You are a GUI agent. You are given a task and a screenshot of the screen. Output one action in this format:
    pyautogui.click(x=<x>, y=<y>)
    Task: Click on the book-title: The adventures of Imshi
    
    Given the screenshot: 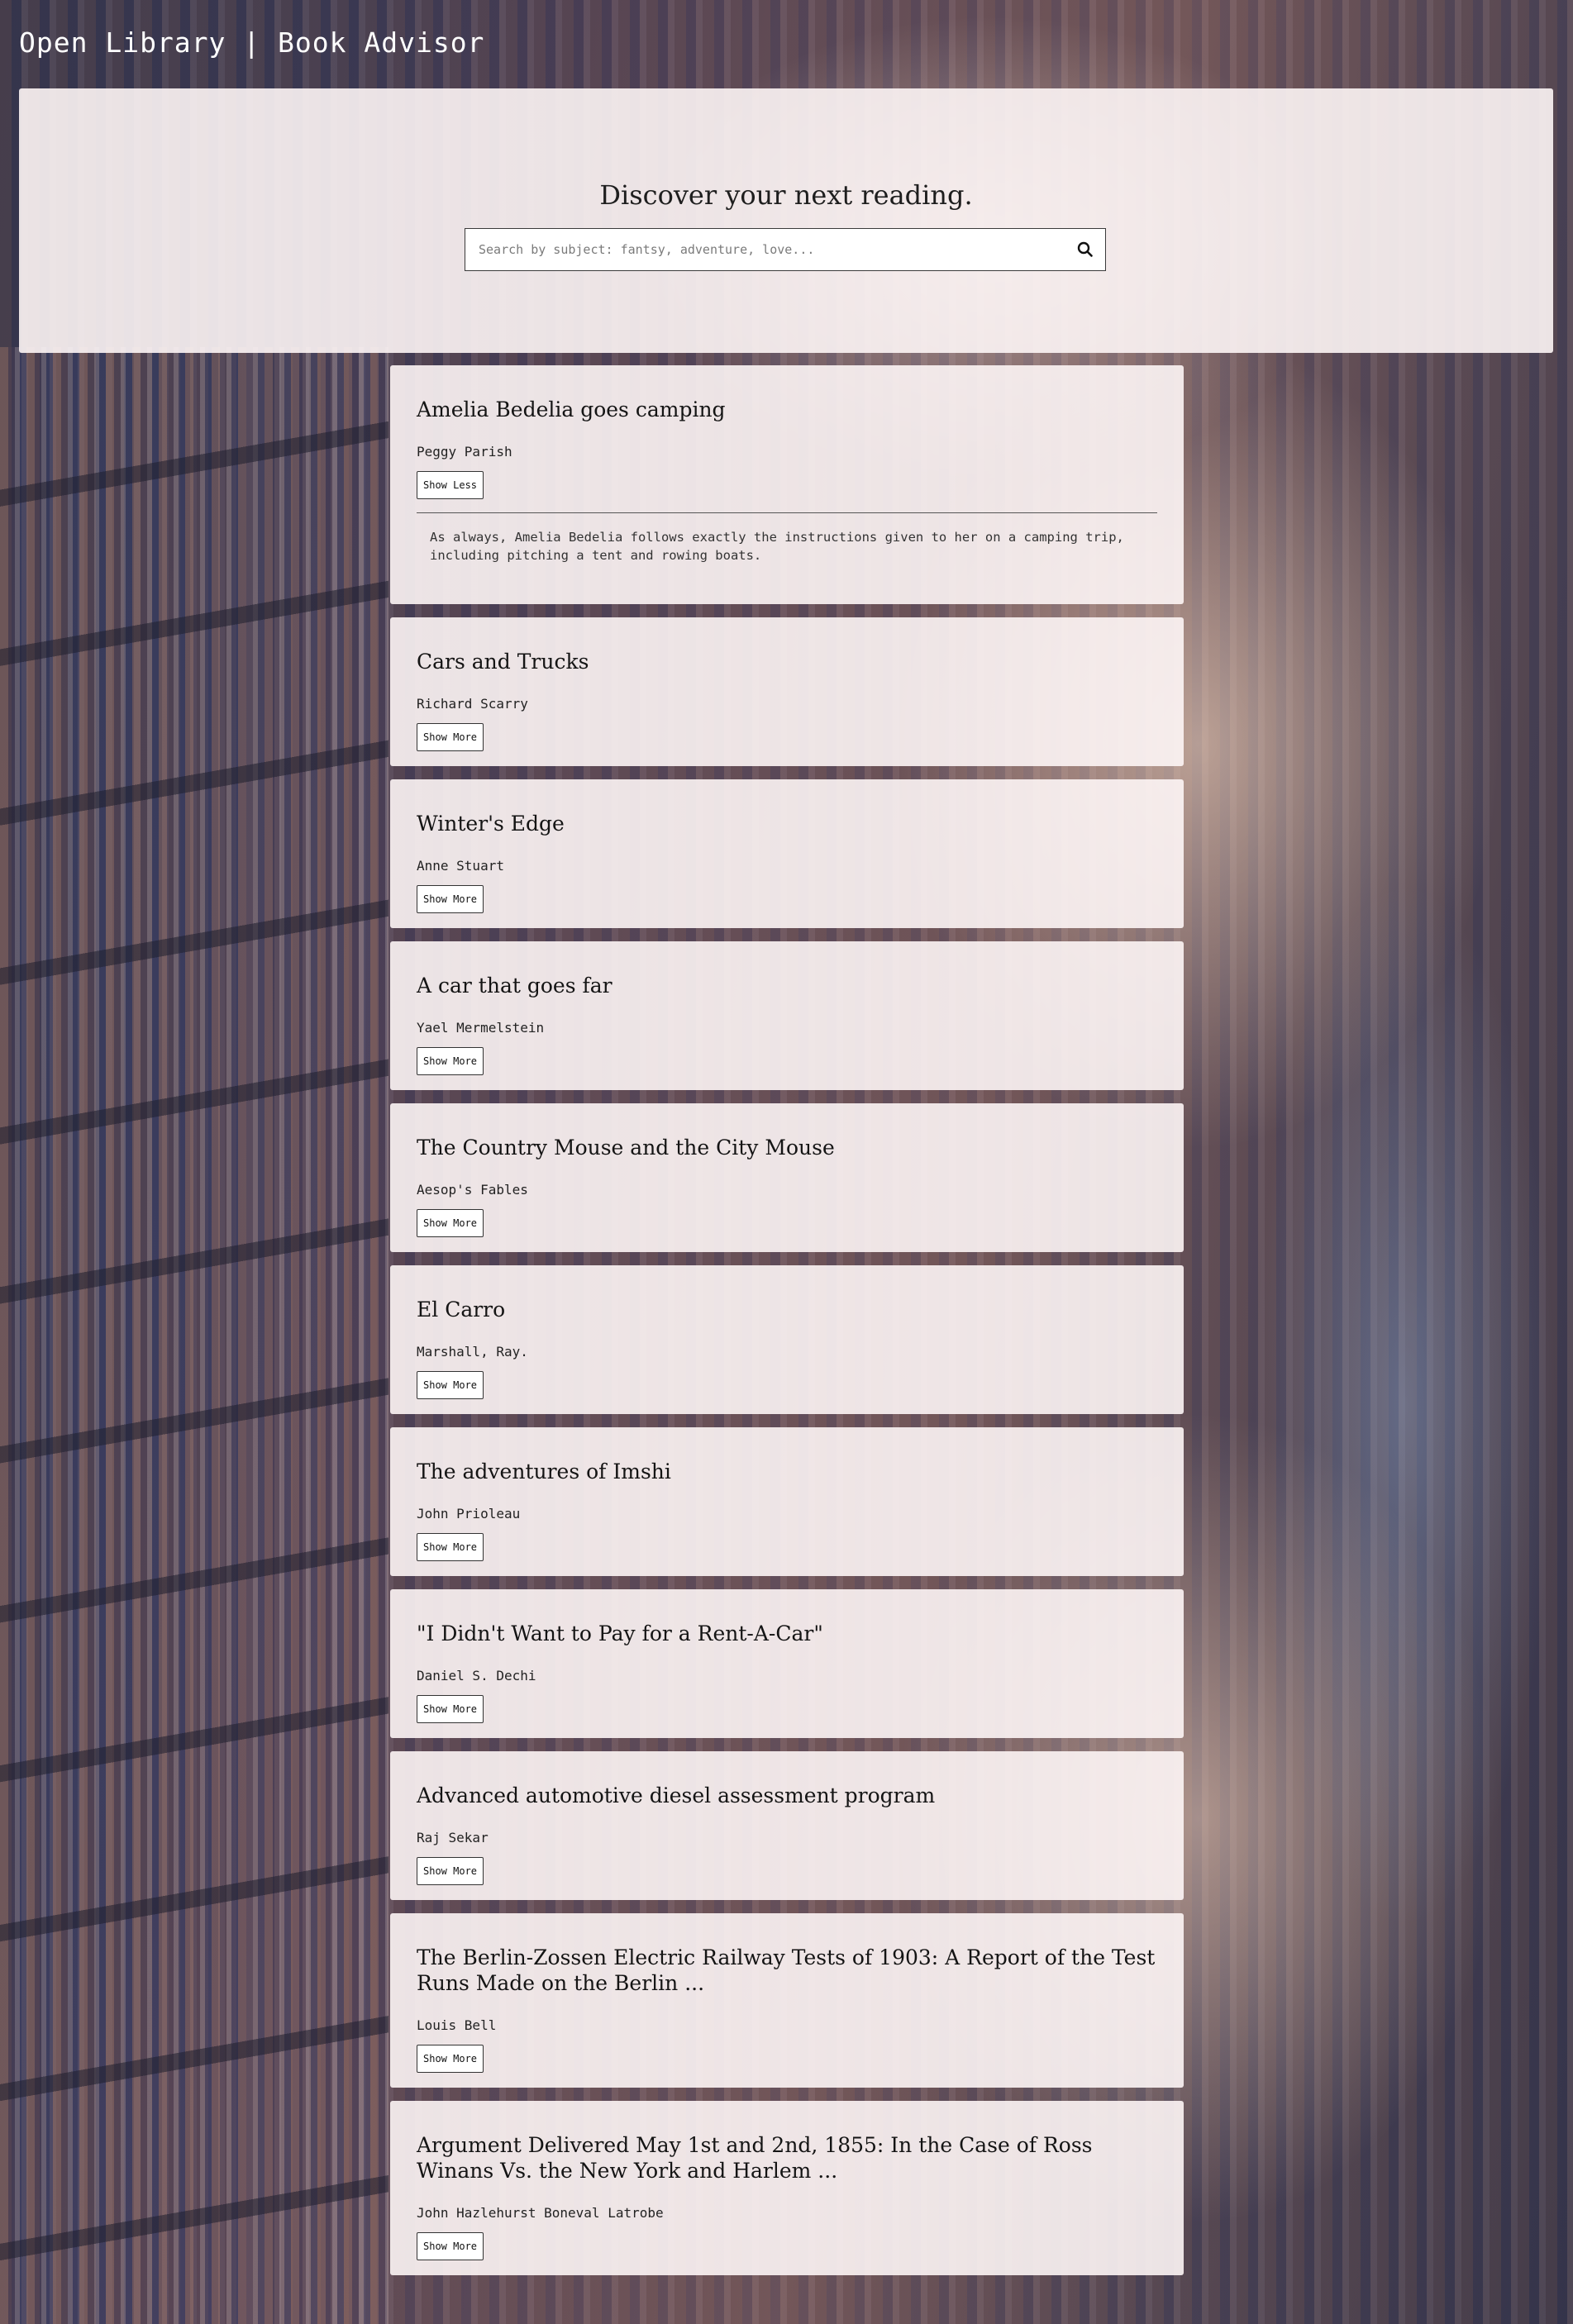 What is the action you would take?
    pyautogui.click(x=544, y=1471)
    